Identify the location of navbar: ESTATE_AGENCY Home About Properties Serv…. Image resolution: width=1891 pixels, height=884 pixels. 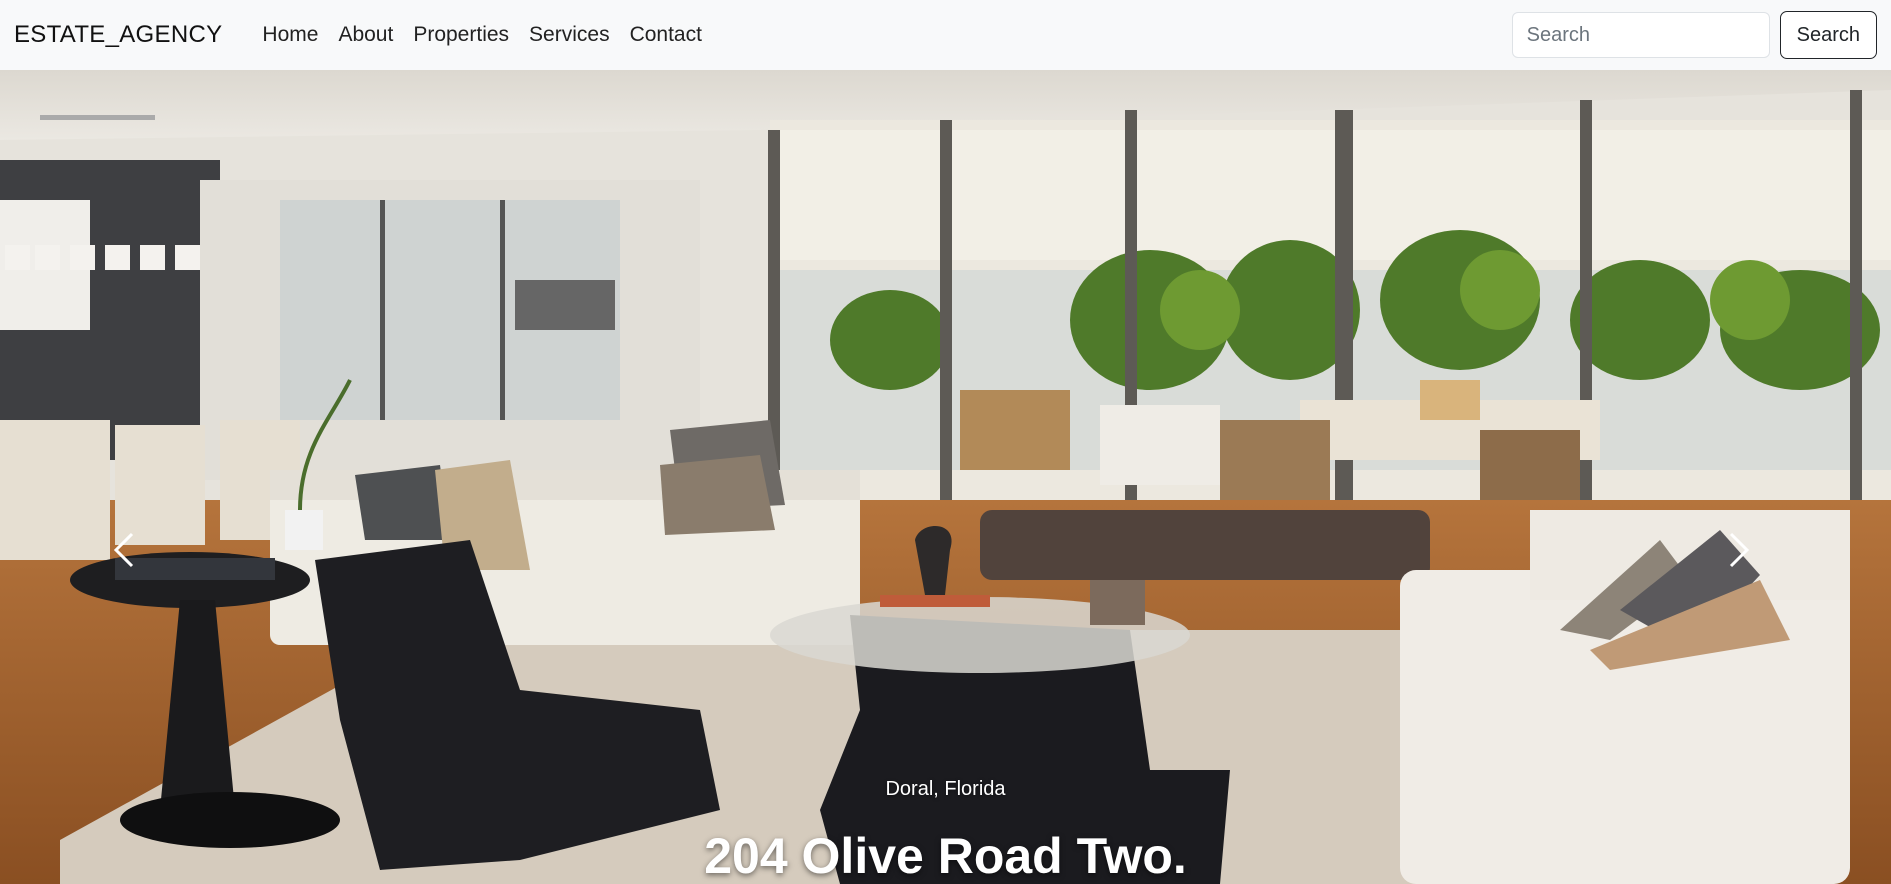
(945, 35).